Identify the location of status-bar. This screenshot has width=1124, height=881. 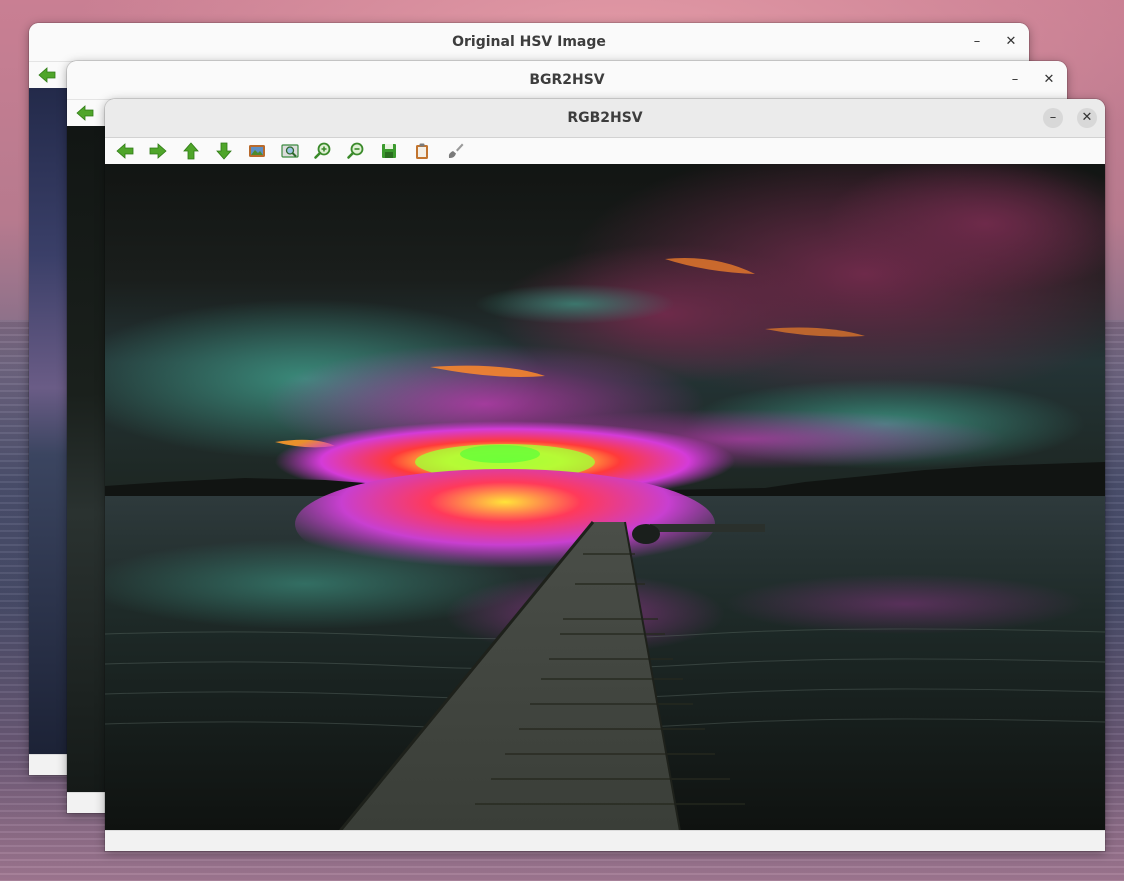
(605, 840).